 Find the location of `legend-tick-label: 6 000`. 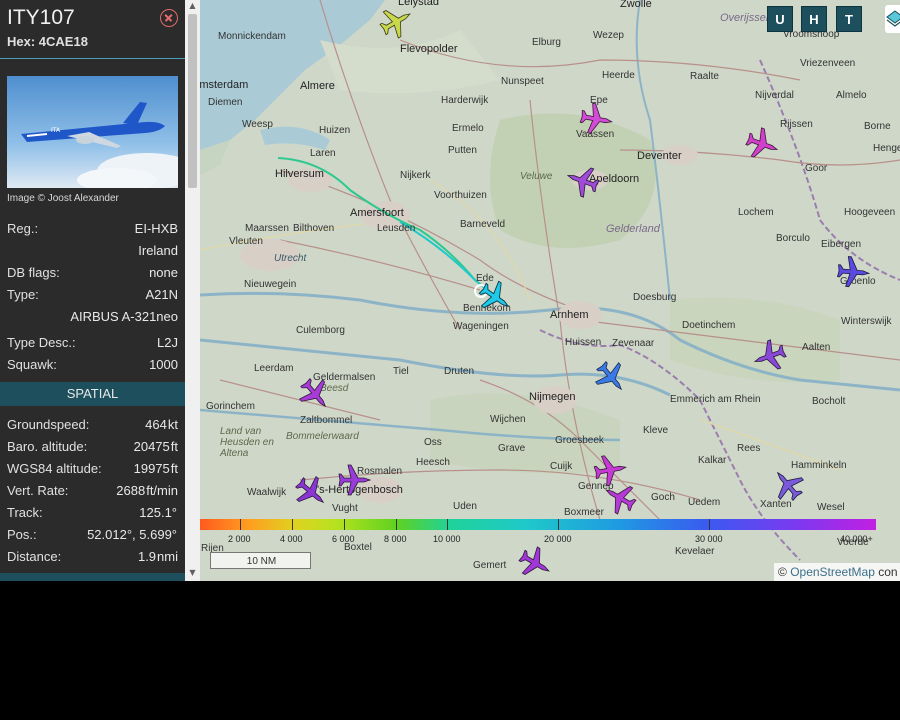

legend-tick-label: 6 000 is located at coordinates (343, 539).